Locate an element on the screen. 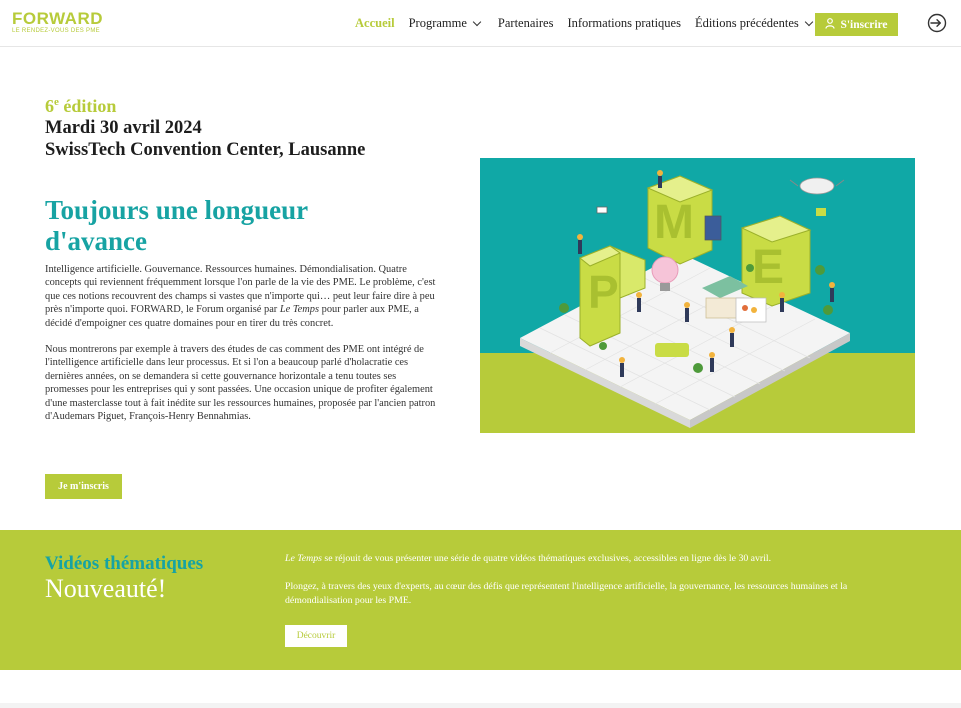  nav-item-informations-pratiques: Informations pratiques is located at coordinates (624, 23).